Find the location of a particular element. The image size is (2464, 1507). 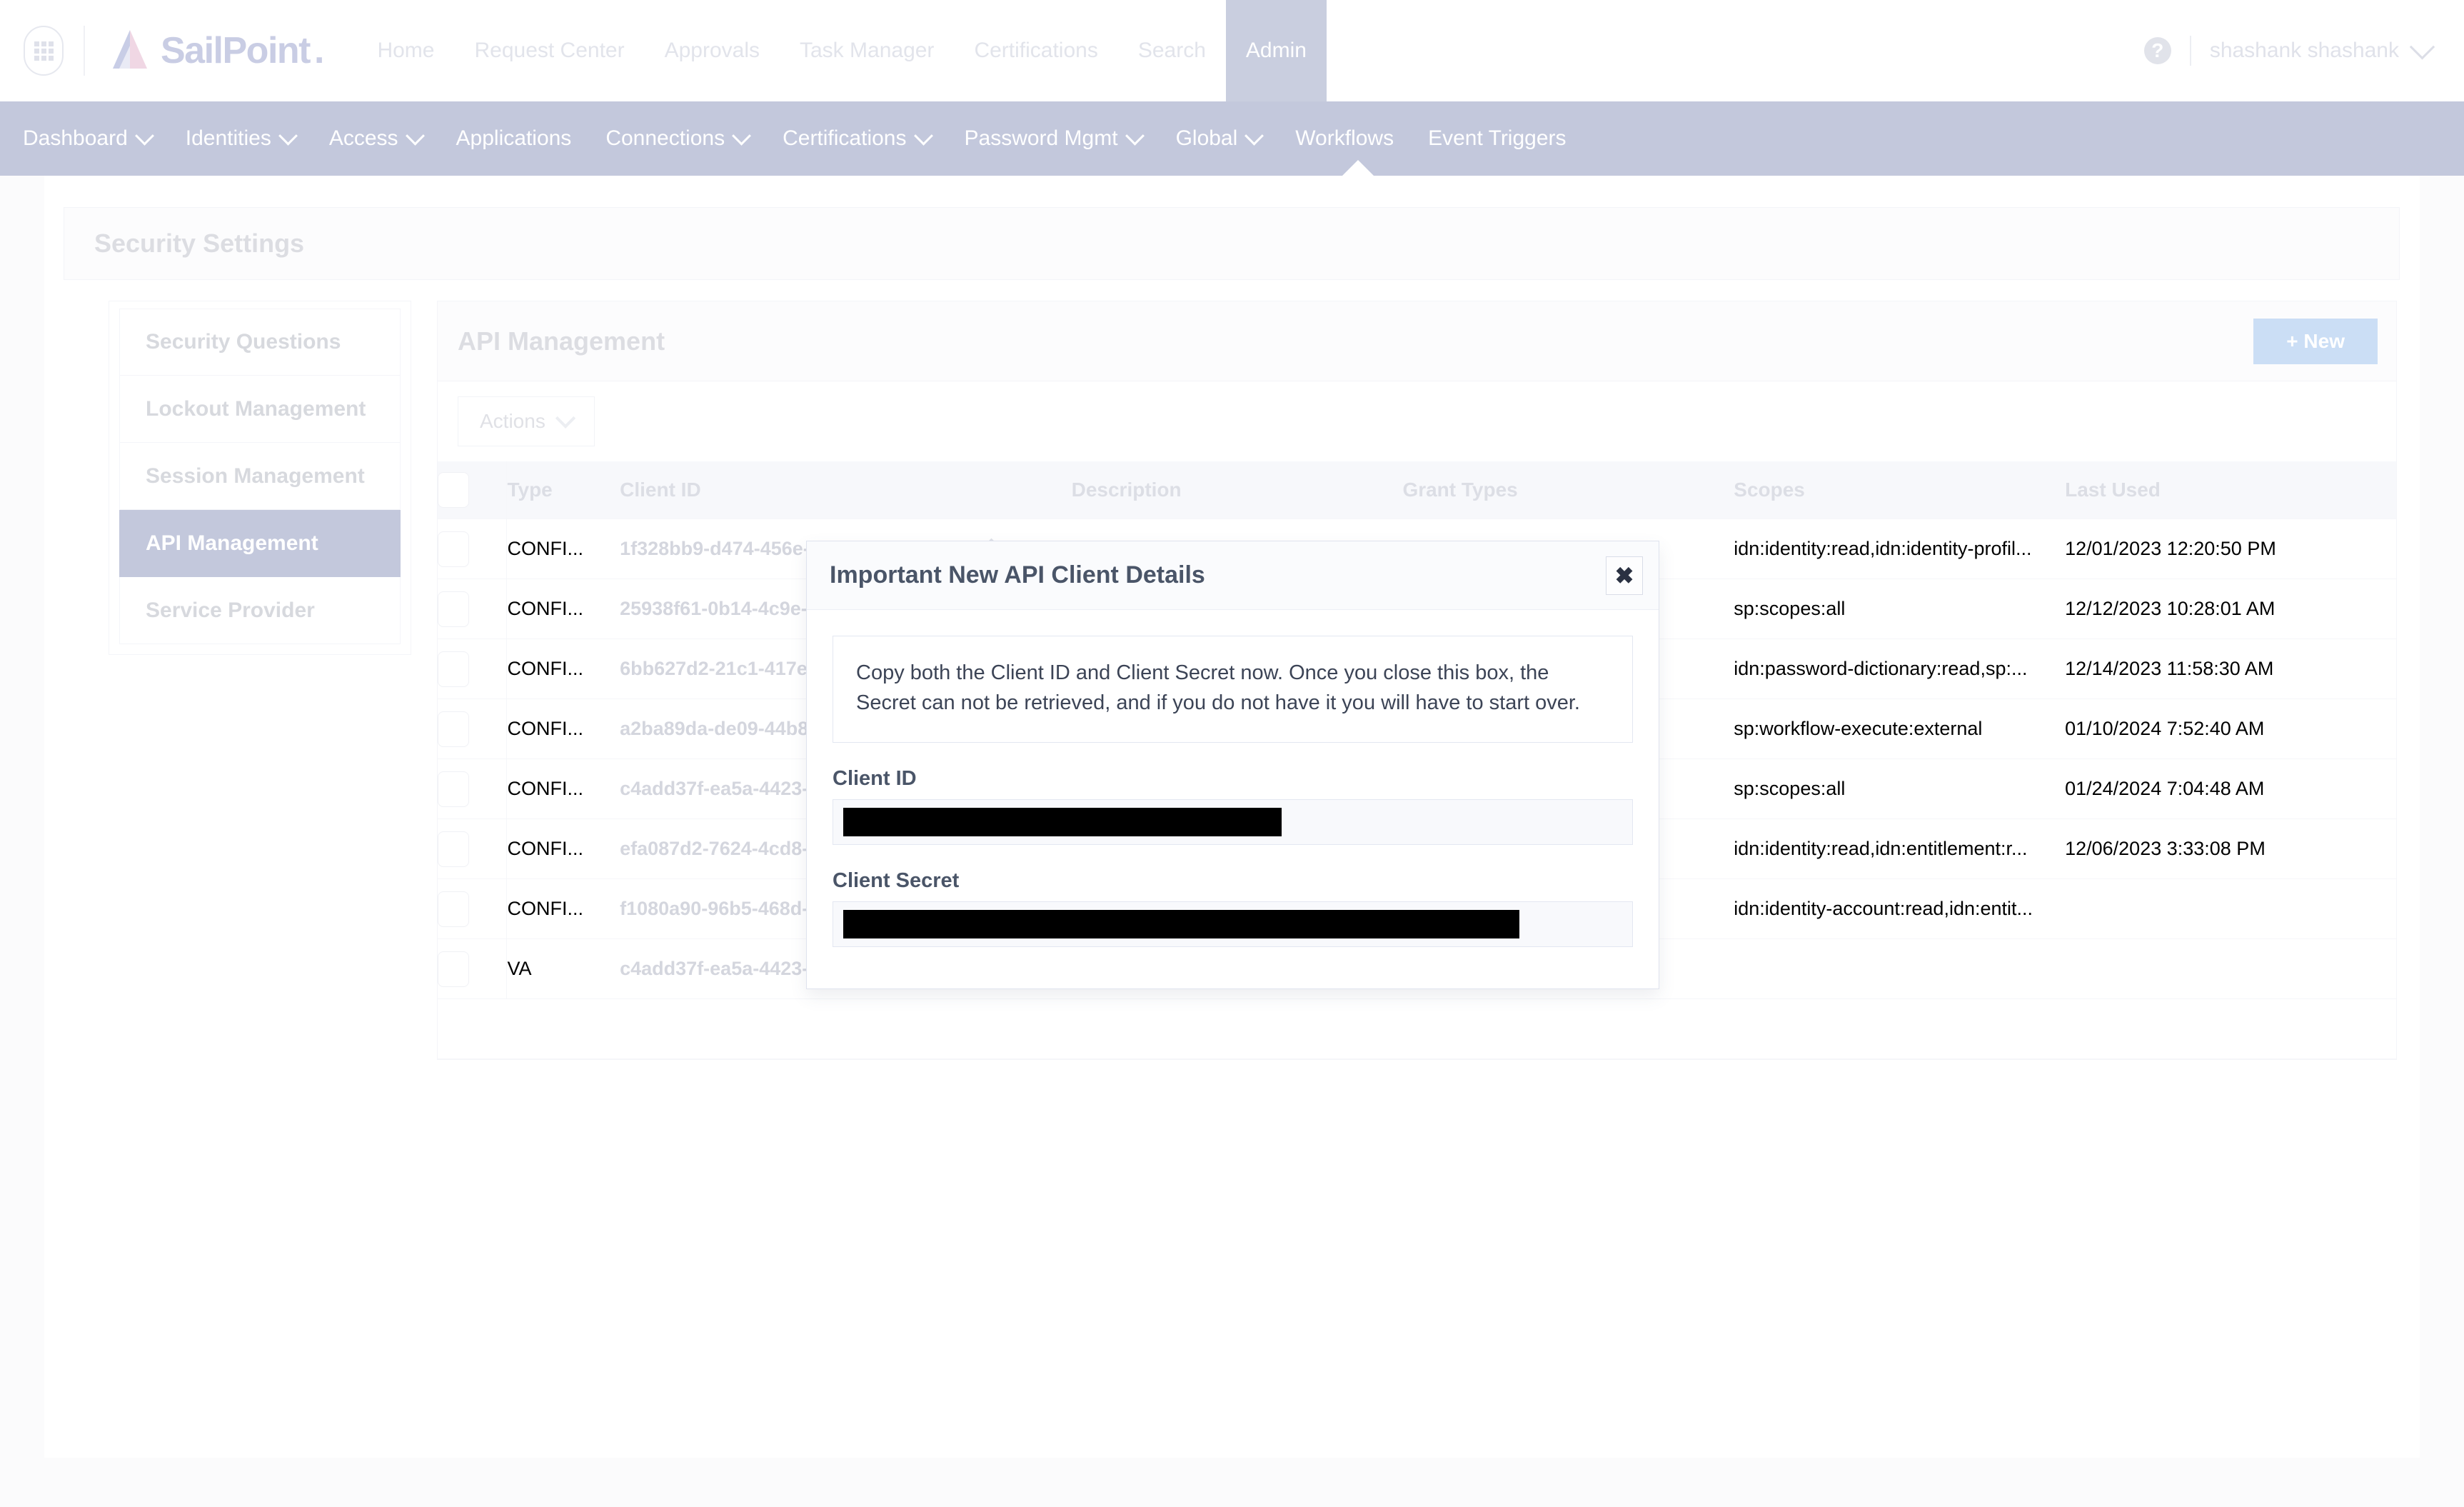

actions-dropdown-button: Actions is located at coordinates (526, 421).